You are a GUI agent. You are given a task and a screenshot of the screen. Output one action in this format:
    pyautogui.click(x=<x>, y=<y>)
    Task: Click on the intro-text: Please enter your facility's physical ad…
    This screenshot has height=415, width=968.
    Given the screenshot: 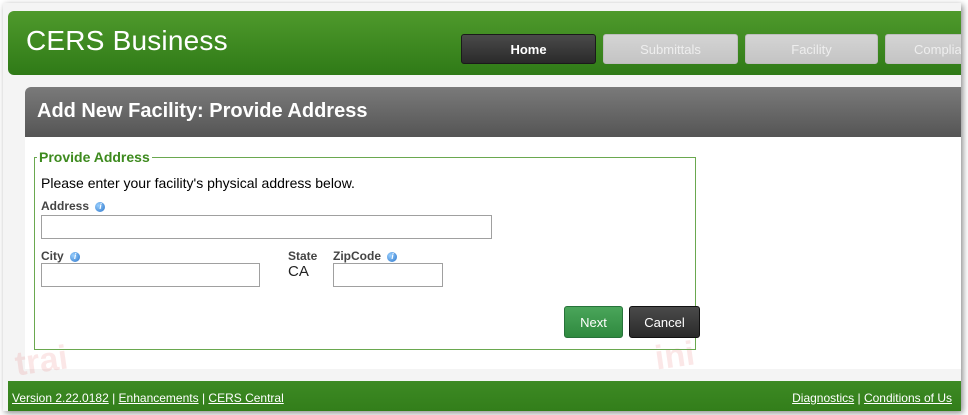 What is the action you would take?
    pyautogui.click(x=198, y=183)
    